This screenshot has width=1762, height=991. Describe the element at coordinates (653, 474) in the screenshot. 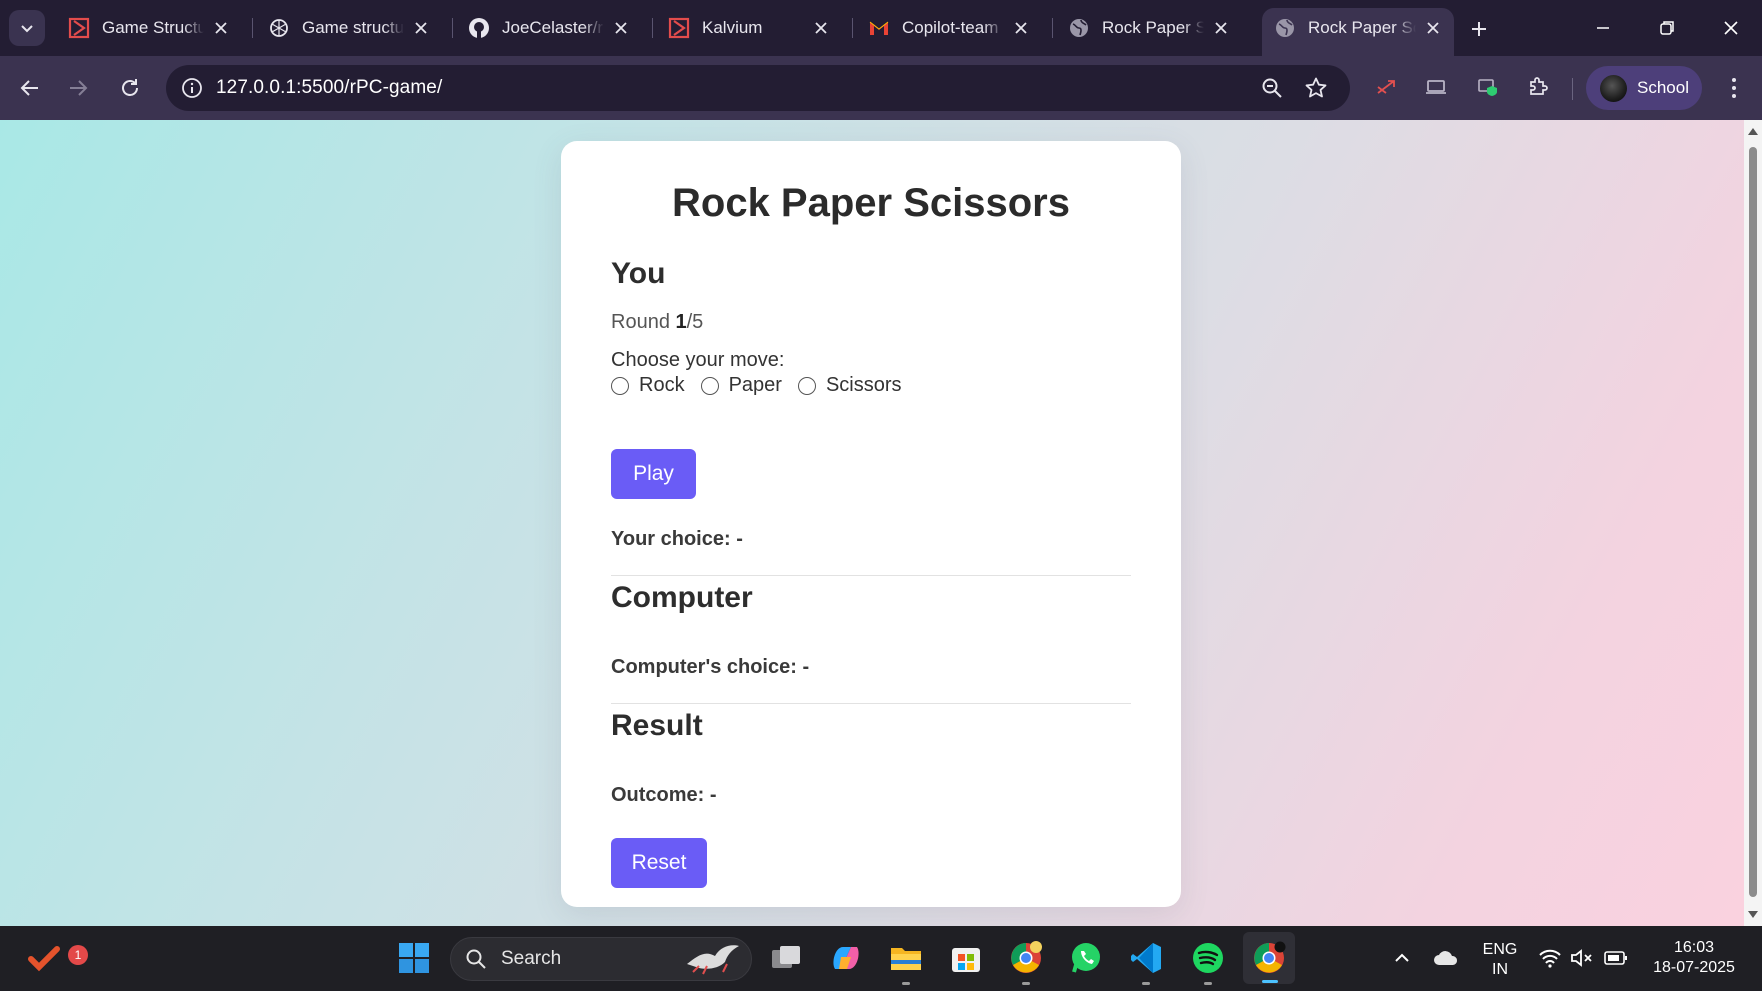

I see `play-button: Play` at that location.